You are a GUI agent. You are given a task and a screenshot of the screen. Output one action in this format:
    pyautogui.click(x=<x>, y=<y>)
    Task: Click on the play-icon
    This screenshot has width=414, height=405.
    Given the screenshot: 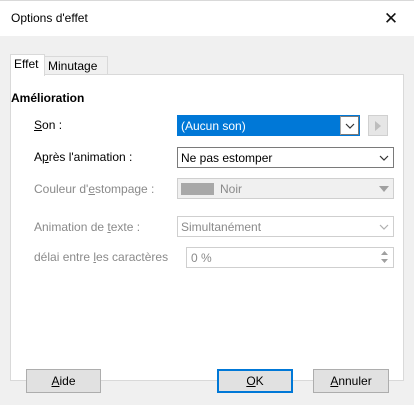 What is the action you would take?
    pyautogui.click(x=378, y=125)
    